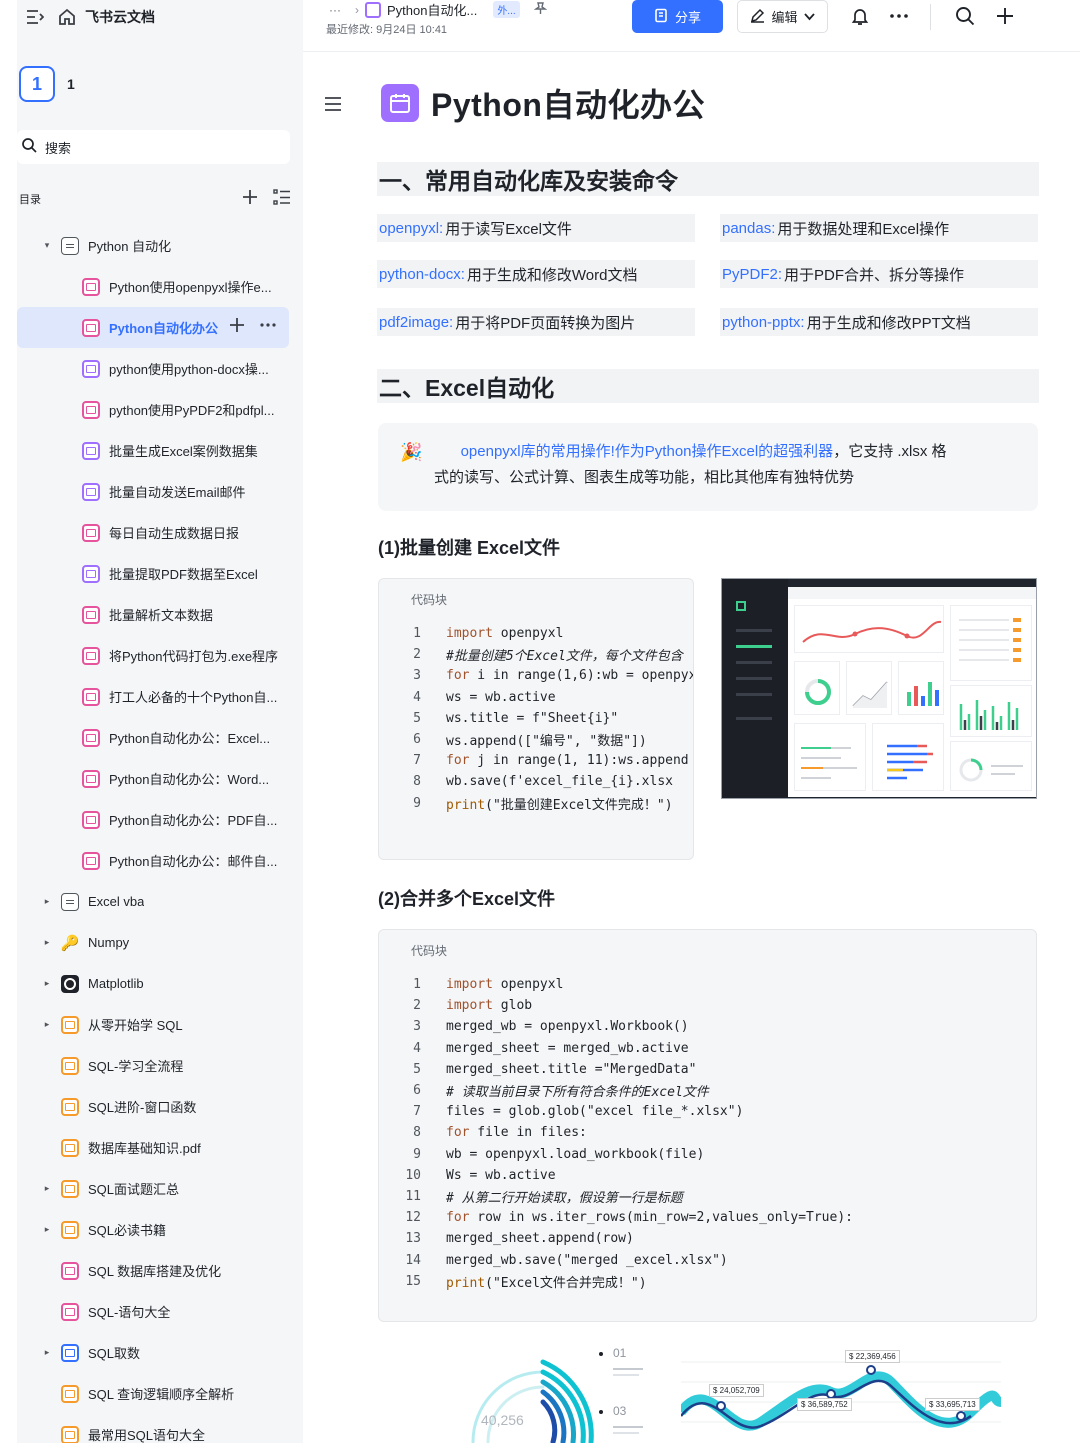 This screenshot has width=1080, height=1443. What do you see at coordinates (707, 1238) in the screenshot?
I see `code-line: 13 merged_sheet.append(row)` at bounding box center [707, 1238].